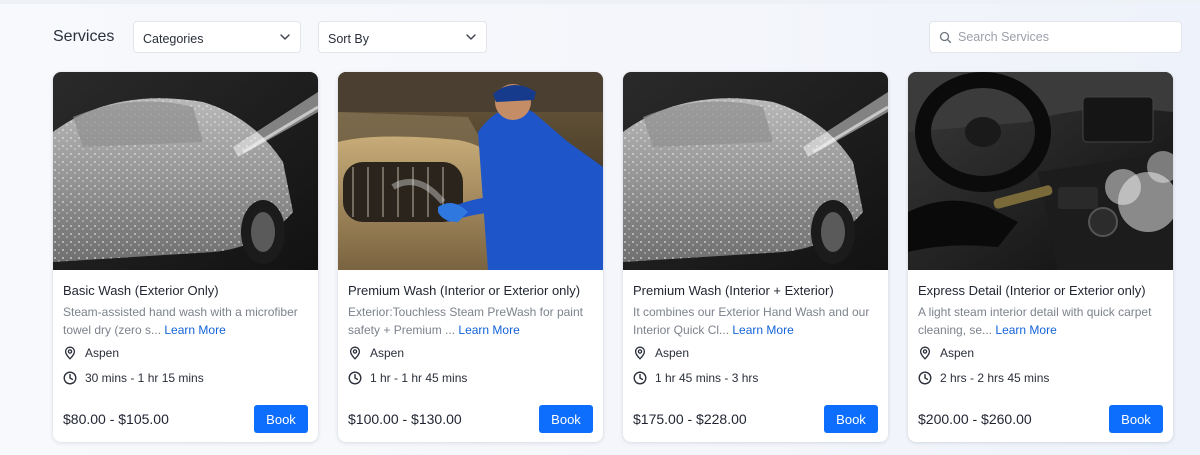 The height and width of the screenshot is (455, 1200). What do you see at coordinates (975, 419) in the screenshot?
I see `price-range: $200.00 - $260.00` at bounding box center [975, 419].